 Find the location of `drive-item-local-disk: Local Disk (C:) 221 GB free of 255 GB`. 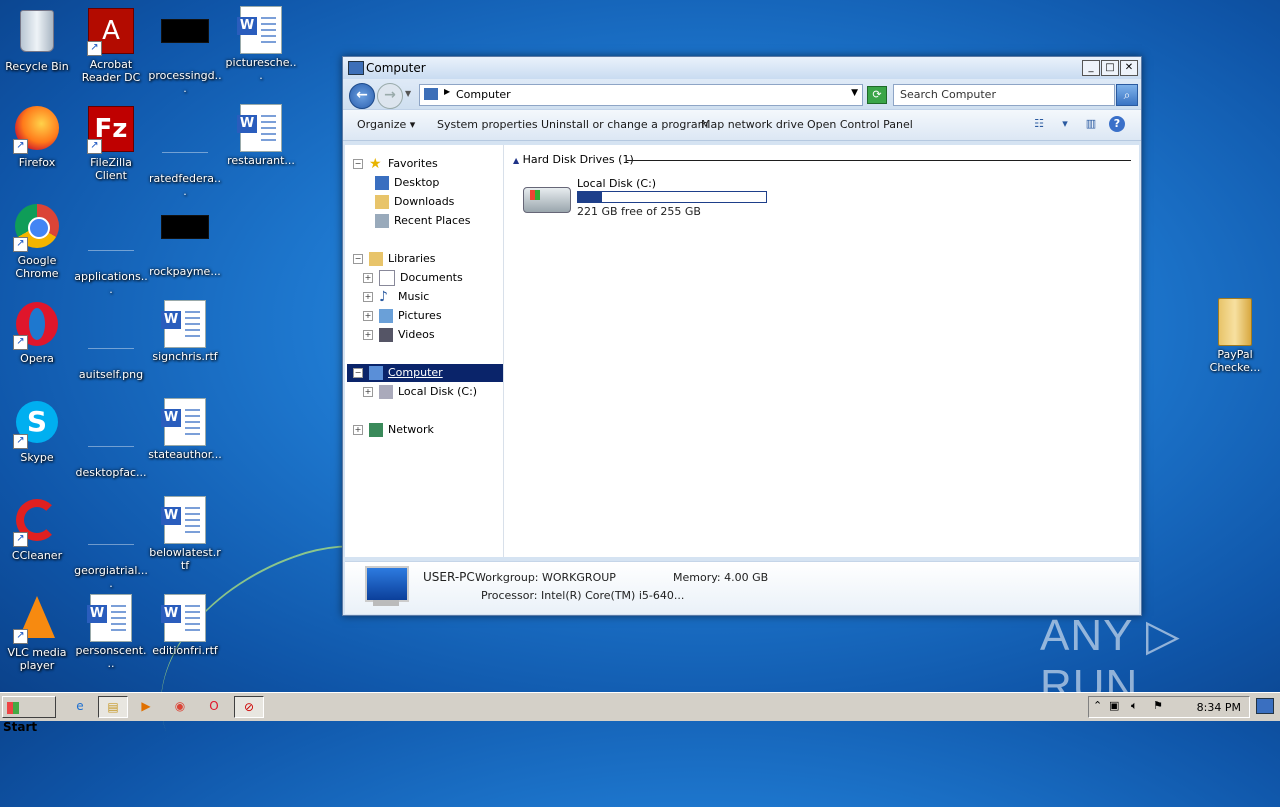

drive-item-local-disk: Local Disk (C:) 221 GB free of 255 GB is located at coordinates (648, 198).